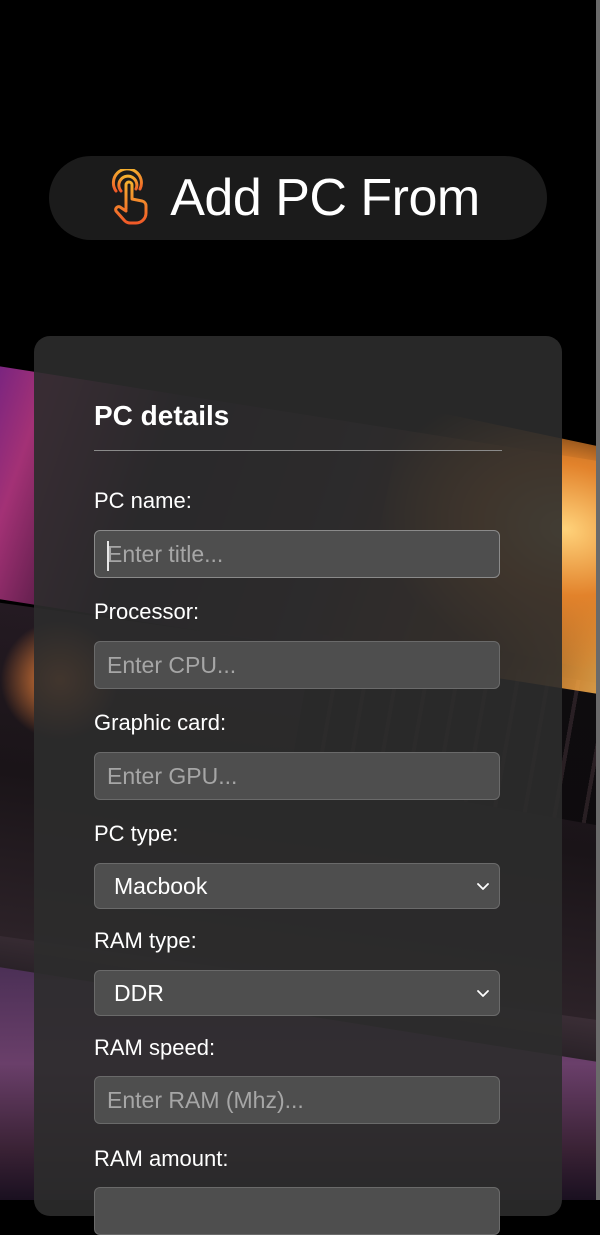 This screenshot has height=1235, width=600. What do you see at coordinates (155, 1047) in the screenshot?
I see `ram-speed-label: RAM speed:` at bounding box center [155, 1047].